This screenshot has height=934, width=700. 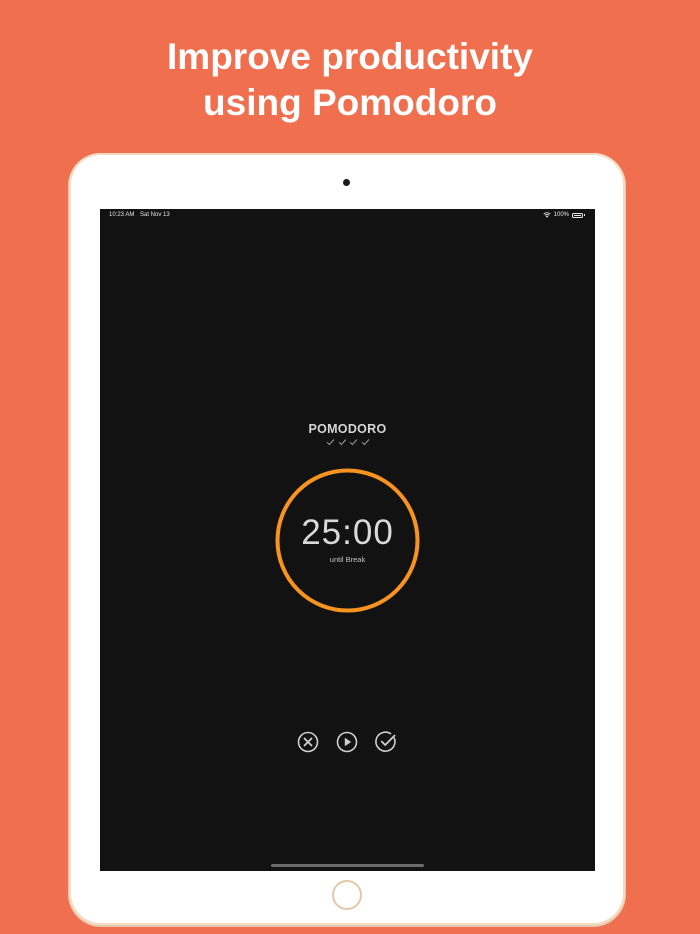 I want to click on timer-controls, so click(x=348, y=742).